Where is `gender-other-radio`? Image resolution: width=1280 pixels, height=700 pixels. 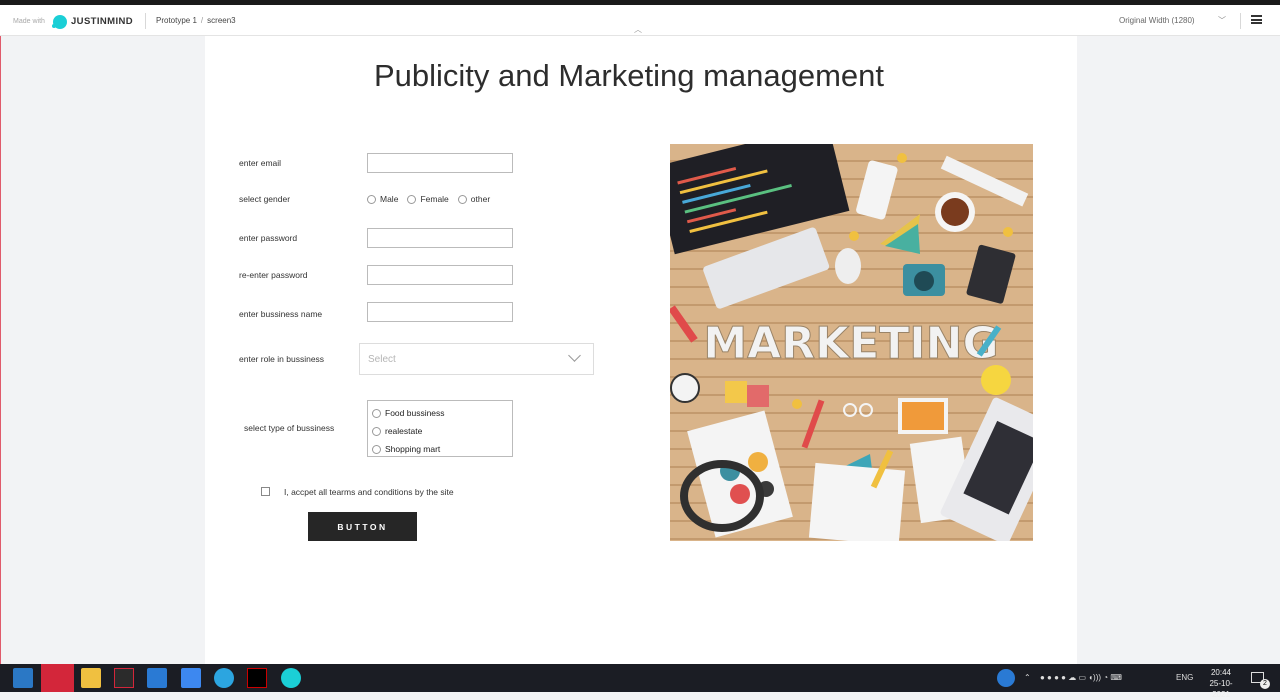 gender-other-radio is located at coordinates (462, 199).